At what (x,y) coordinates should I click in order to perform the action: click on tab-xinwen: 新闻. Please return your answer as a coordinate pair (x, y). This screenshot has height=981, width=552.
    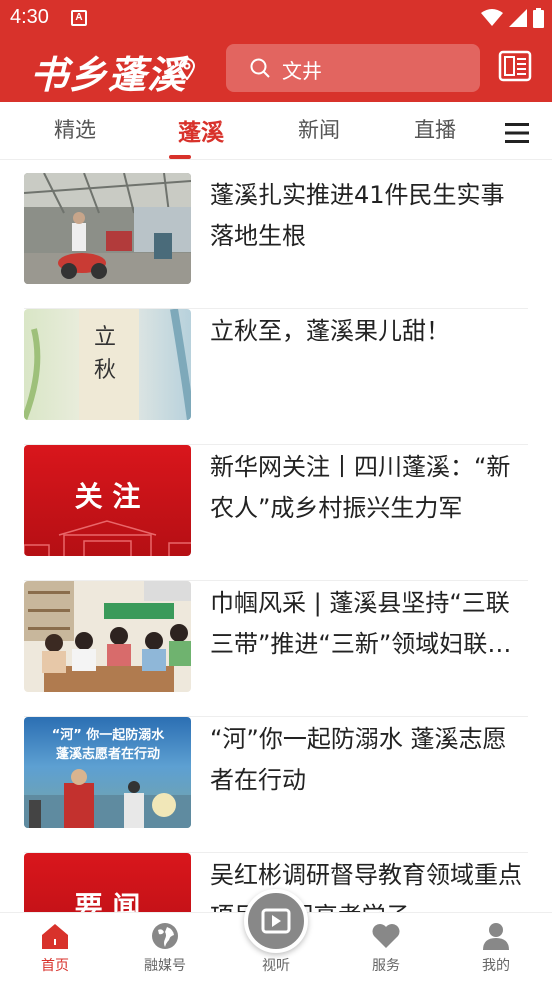
    Looking at the image, I should click on (319, 129).